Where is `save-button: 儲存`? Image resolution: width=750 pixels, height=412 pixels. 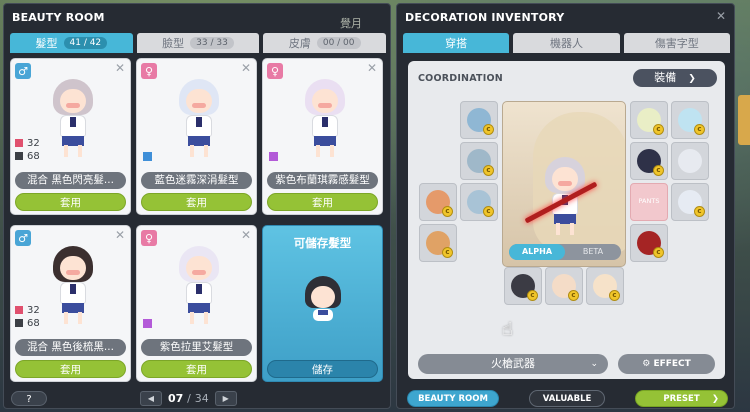
save-button: 儲存 is located at coordinates (322, 369).